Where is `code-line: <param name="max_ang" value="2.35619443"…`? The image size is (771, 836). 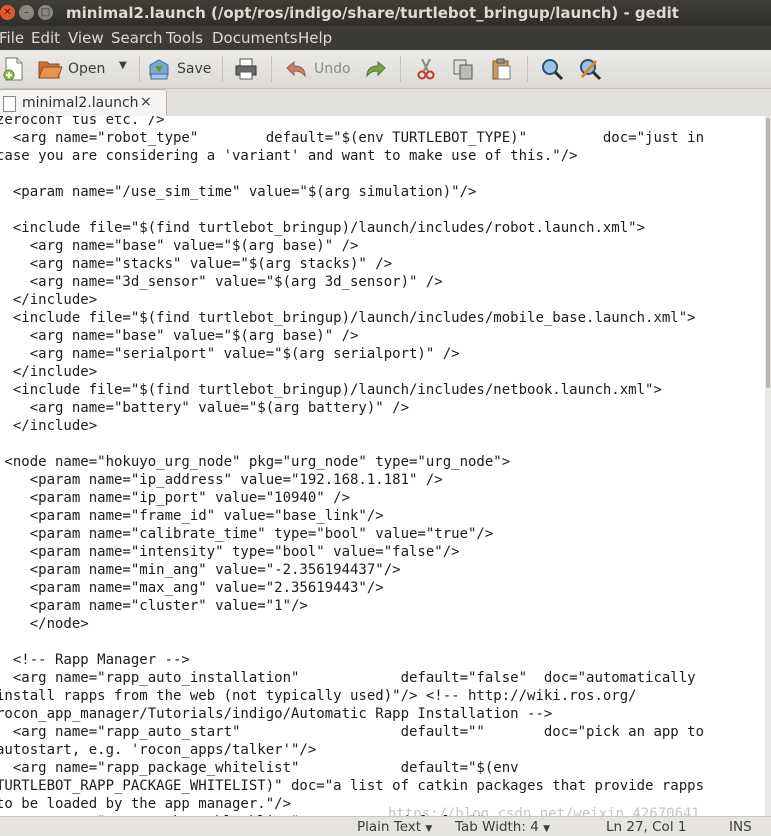
code-line: <param name="max_ang" value="2.35619443"… is located at coordinates (192, 588).